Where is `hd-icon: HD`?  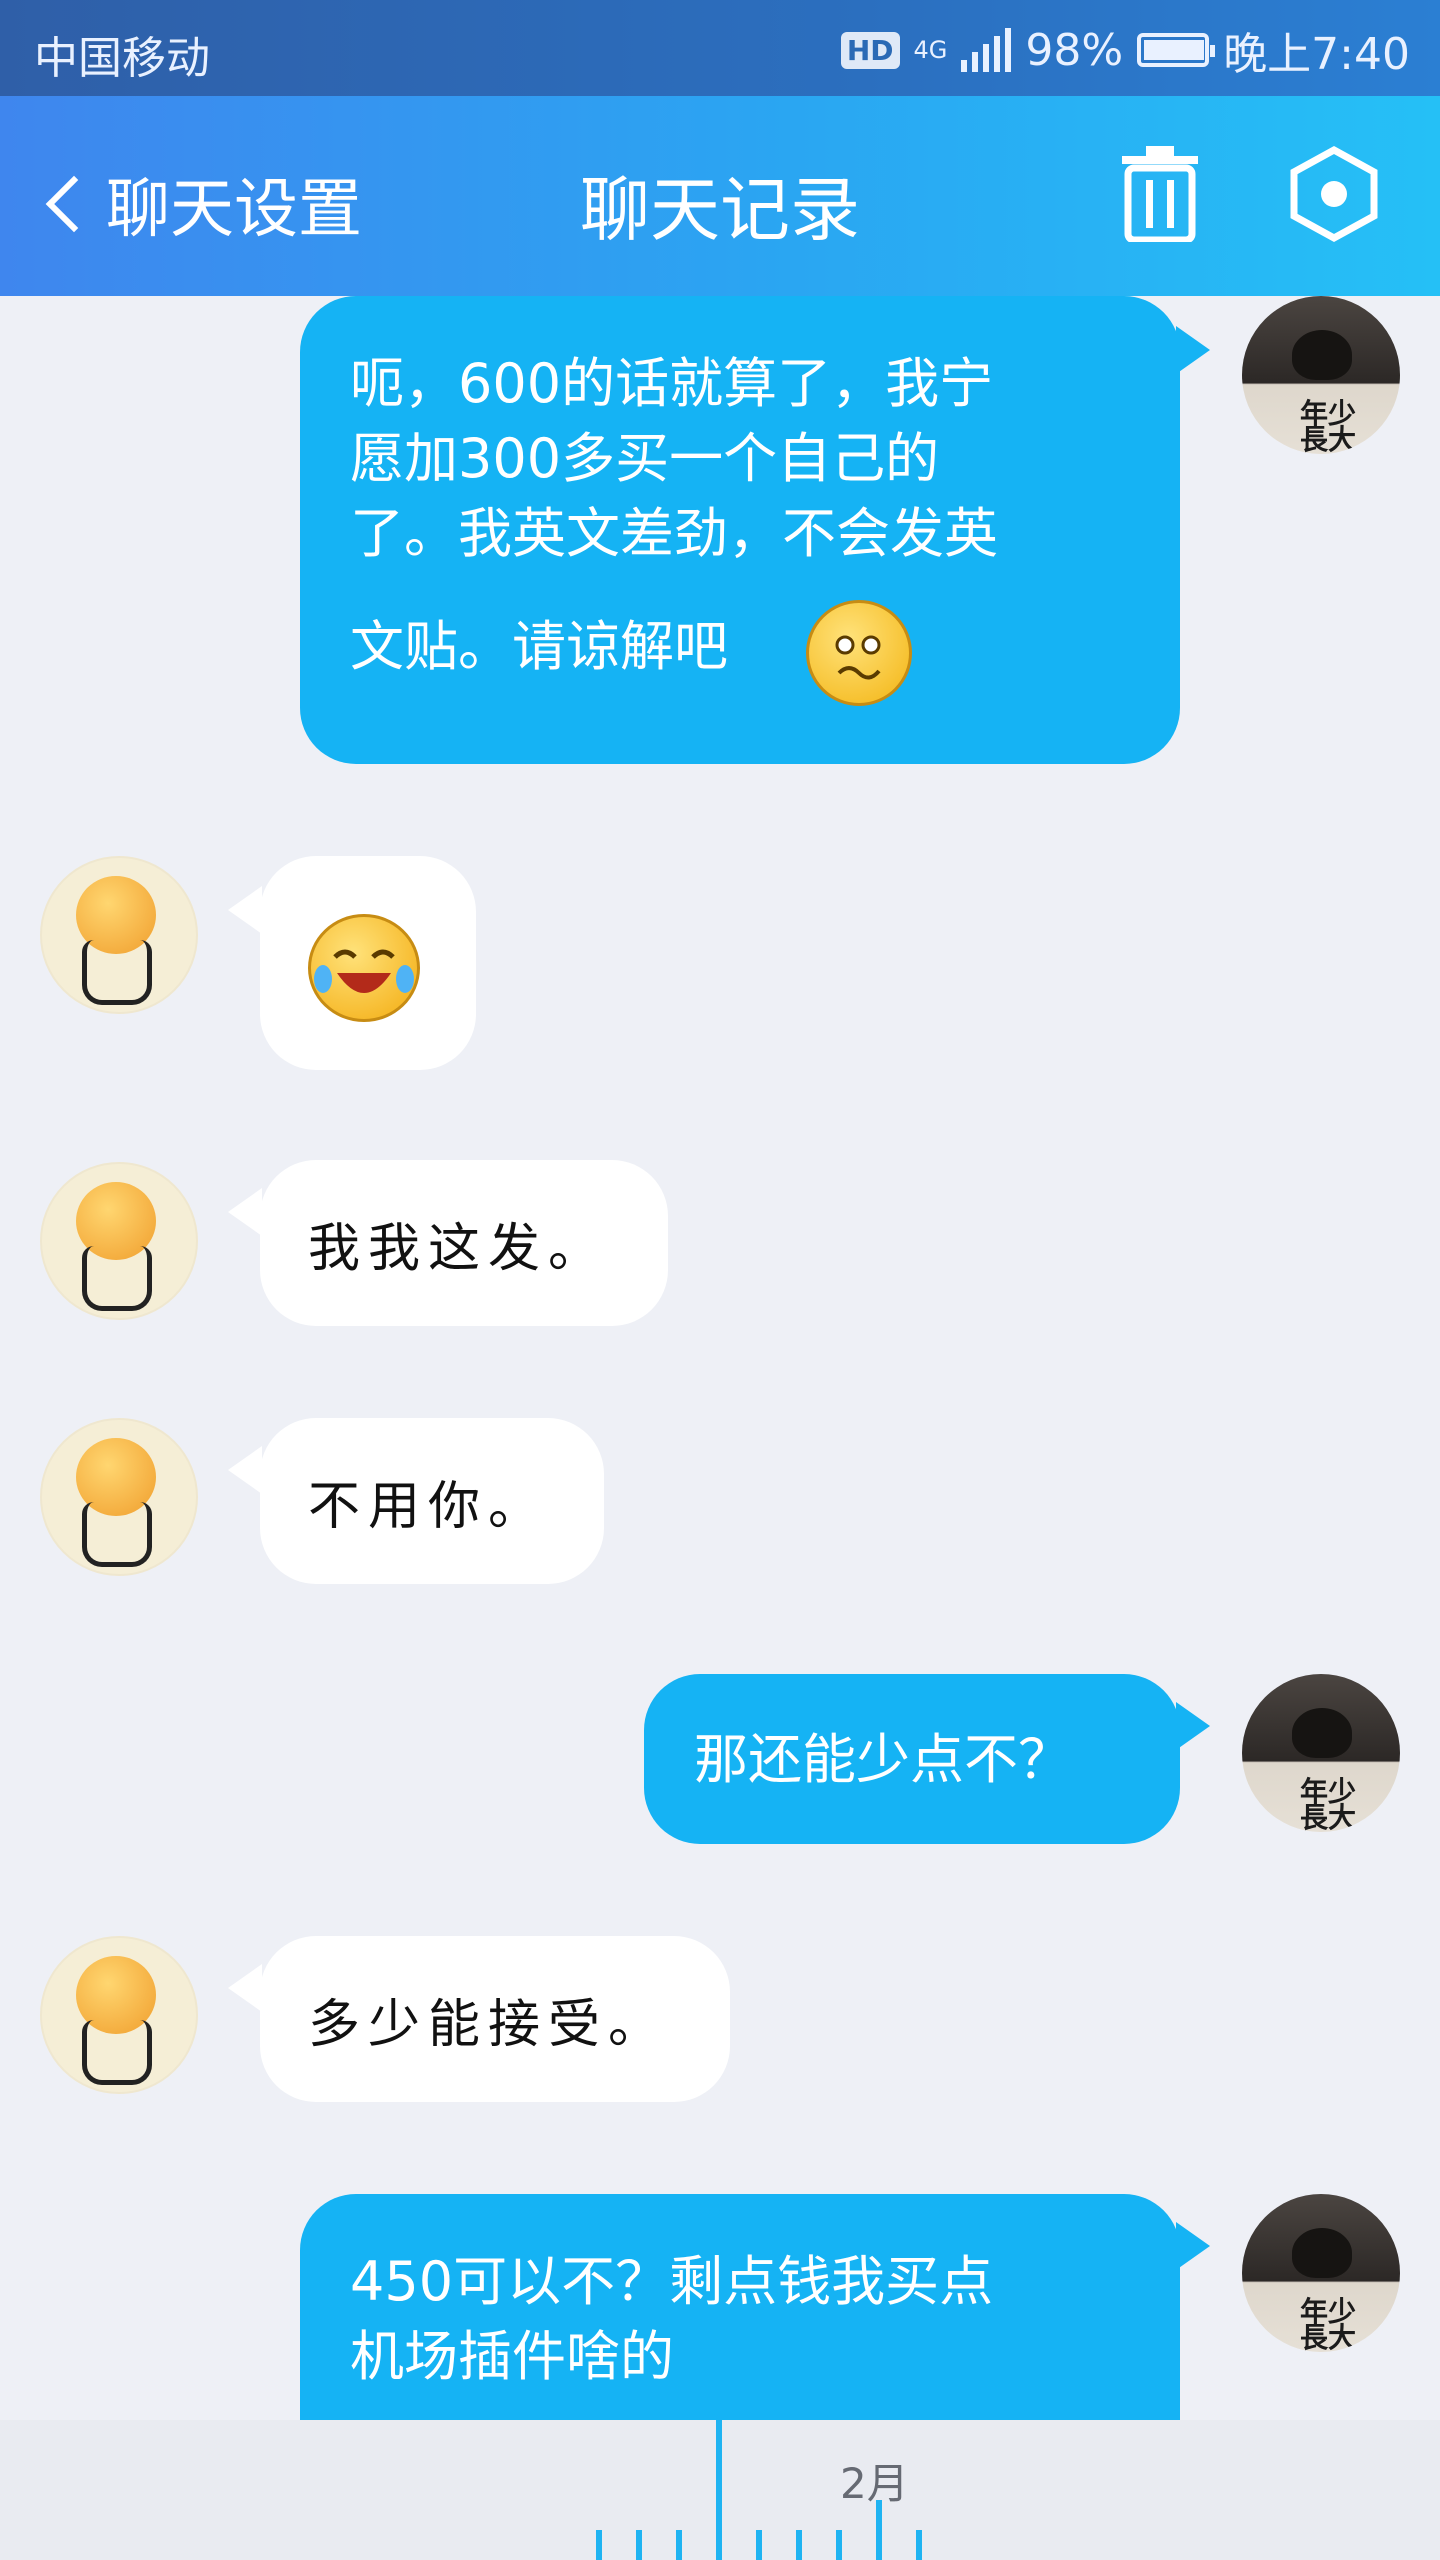
hd-icon: HD is located at coordinates (870, 50).